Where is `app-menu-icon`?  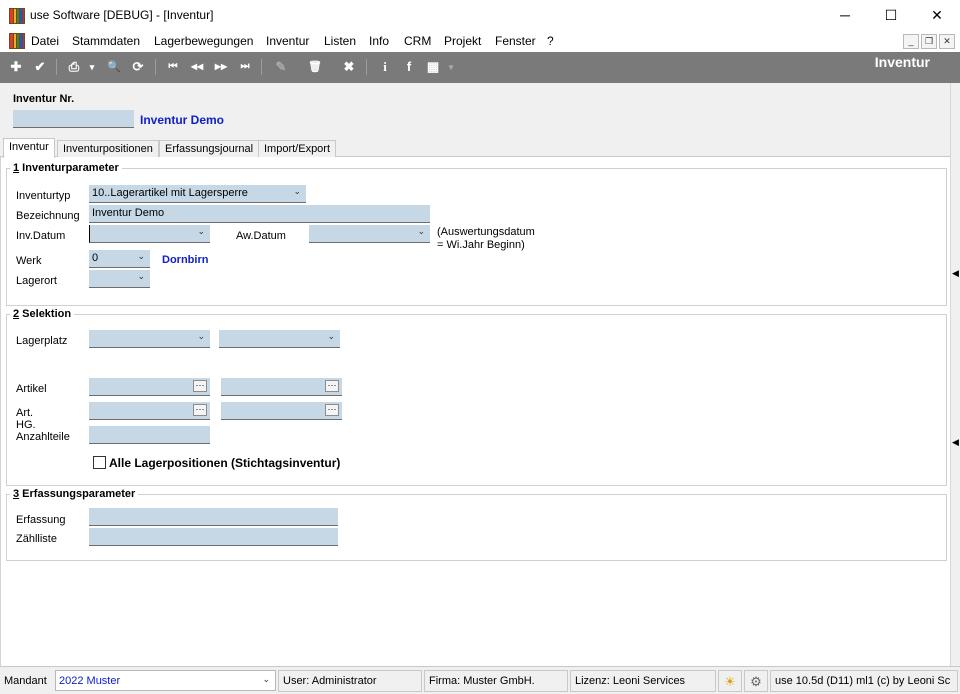 app-menu-icon is located at coordinates (17, 41).